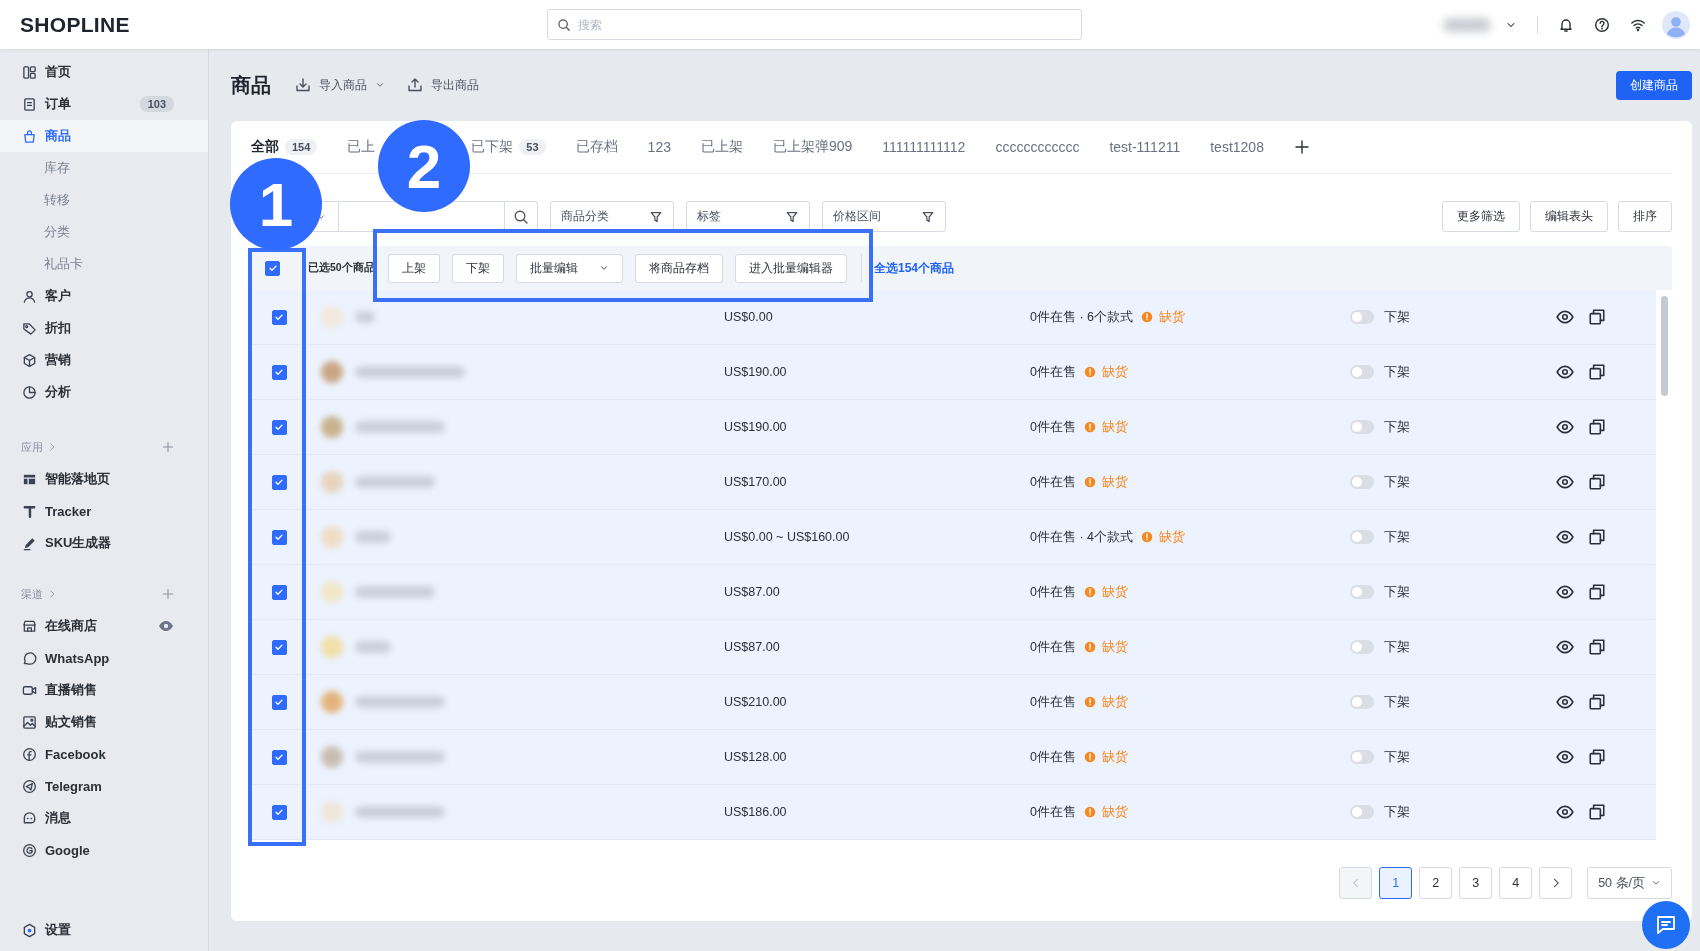 The image size is (1700, 951). What do you see at coordinates (104, 511) in the screenshot?
I see `sidebar-item: Tracker` at bounding box center [104, 511].